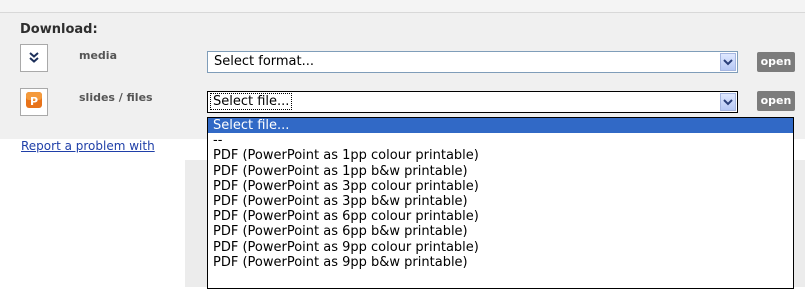 The height and width of the screenshot is (289, 805). I want to click on dropdown-option: PDF (PowerPoint as 1pp b&w printable), so click(500, 171).